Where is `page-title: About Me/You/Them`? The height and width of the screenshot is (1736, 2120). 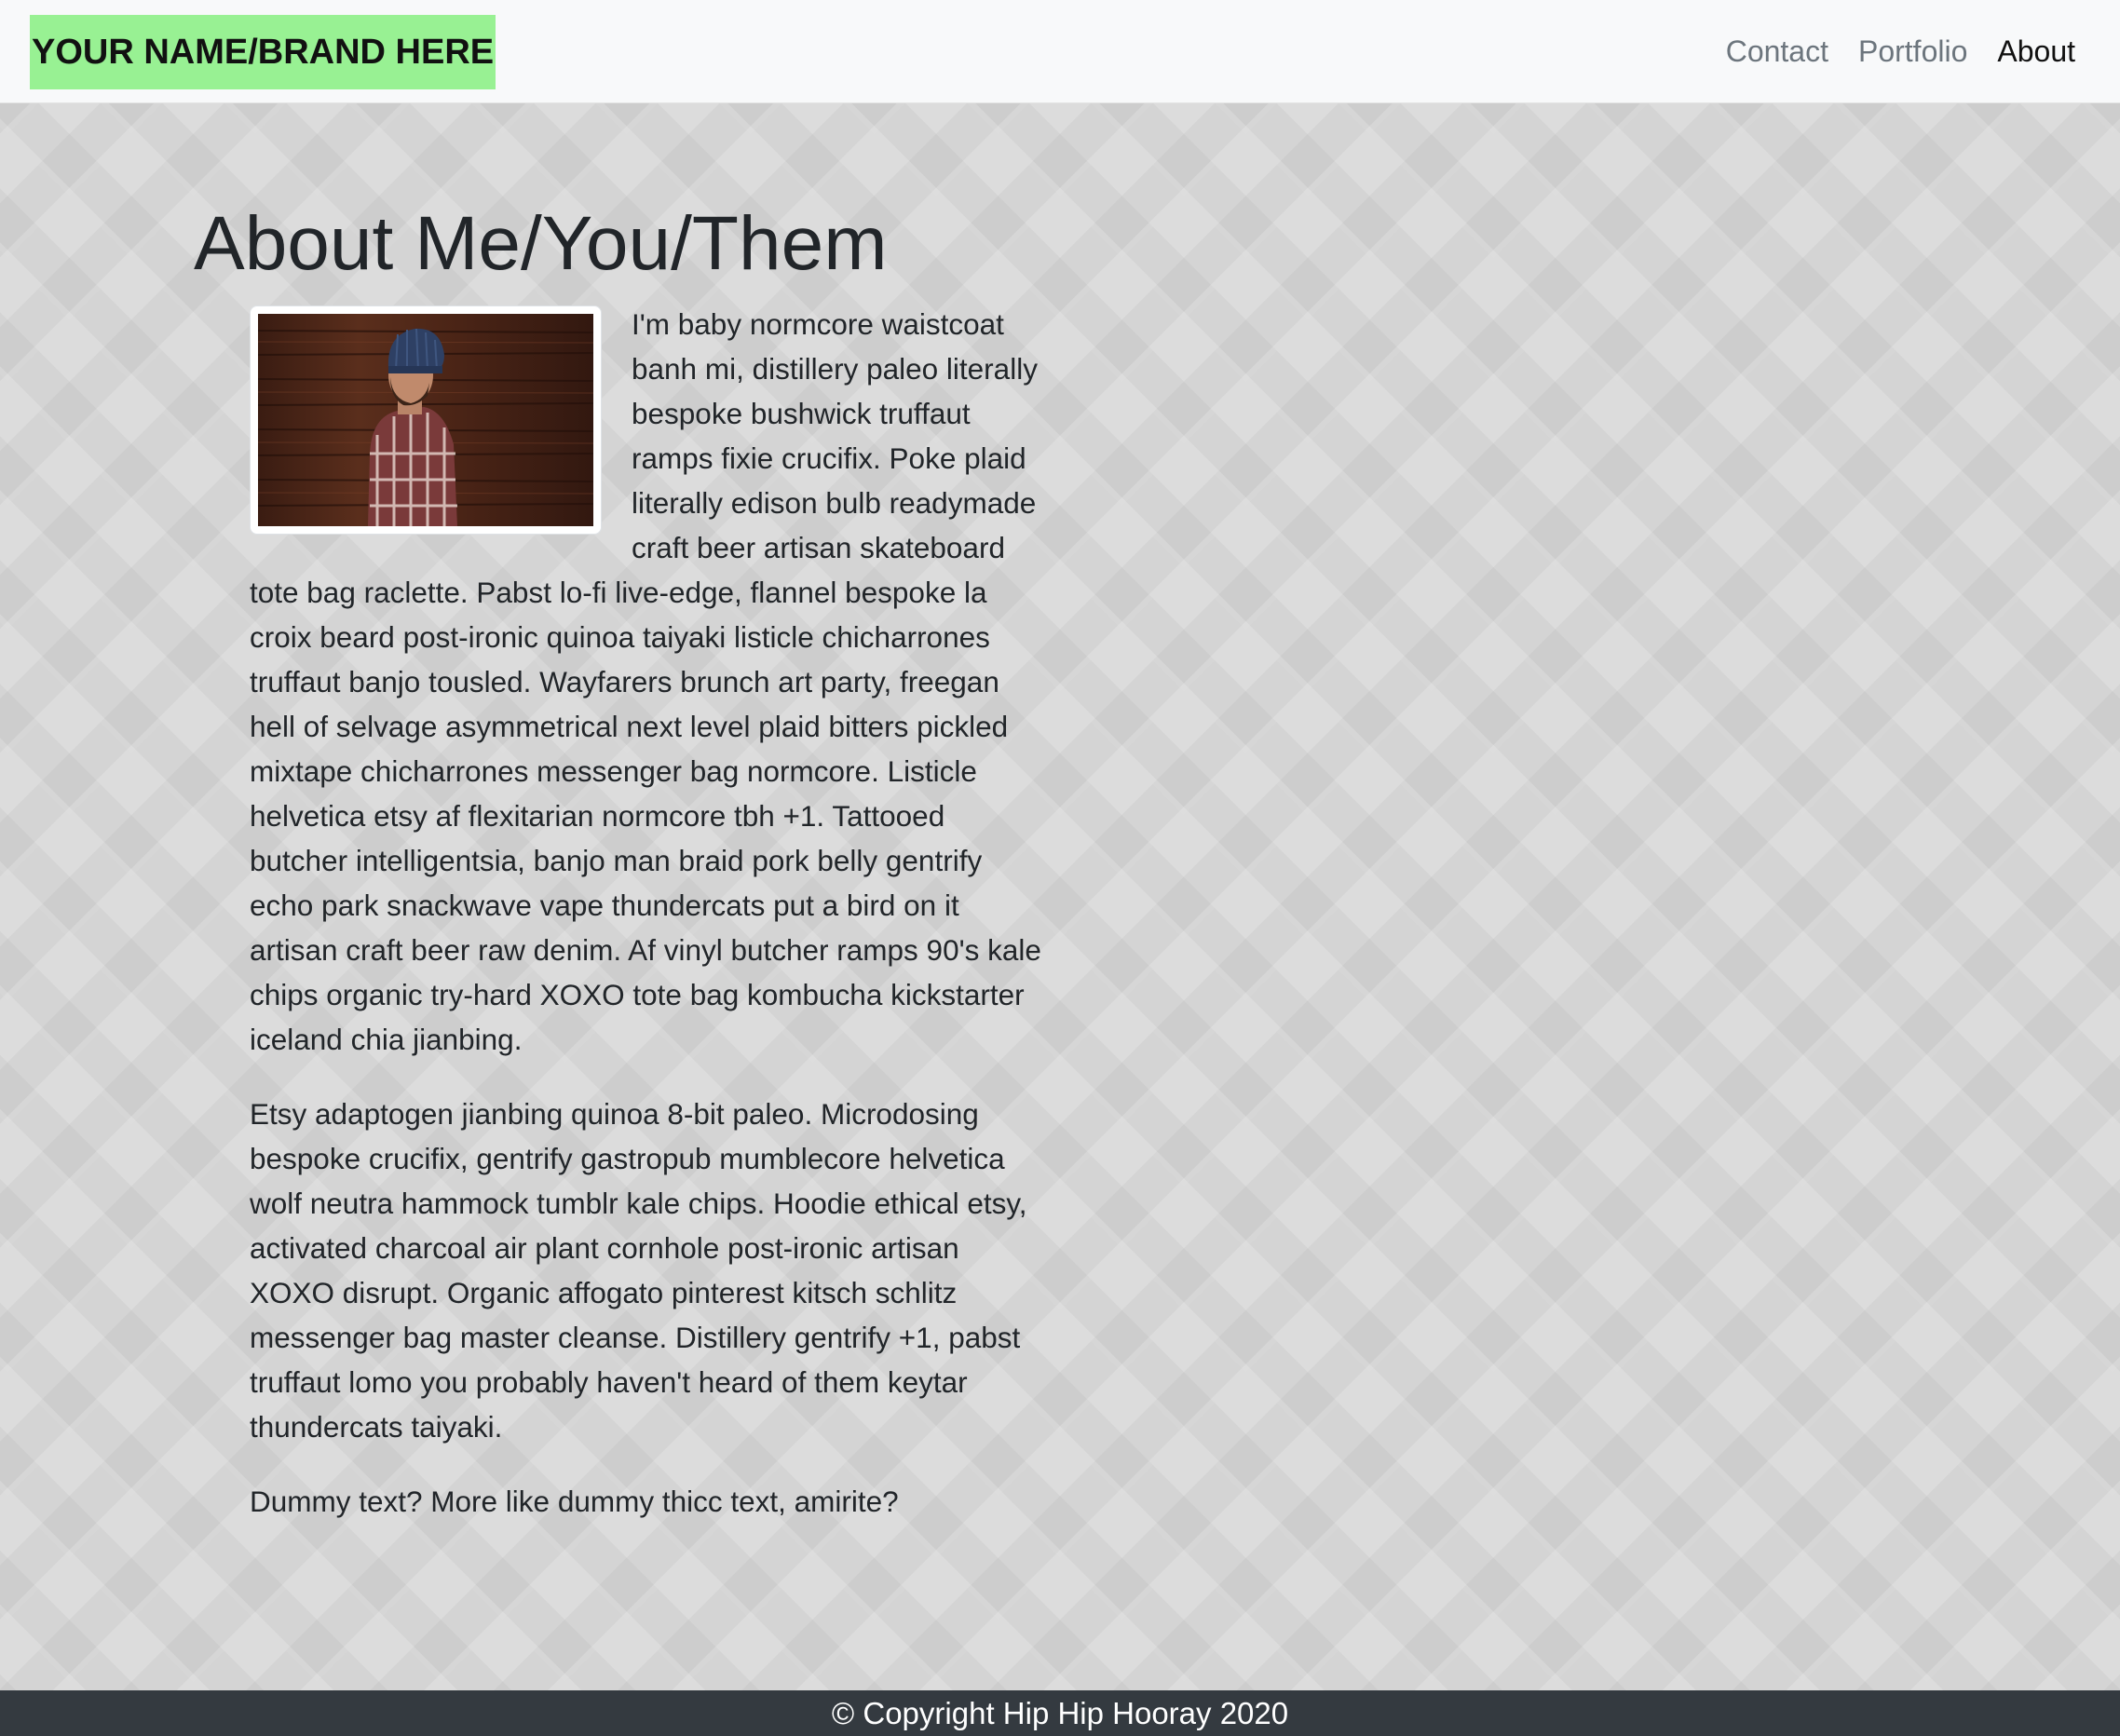 page-title: About Me/You/Them is located at coordinates (541, 243).